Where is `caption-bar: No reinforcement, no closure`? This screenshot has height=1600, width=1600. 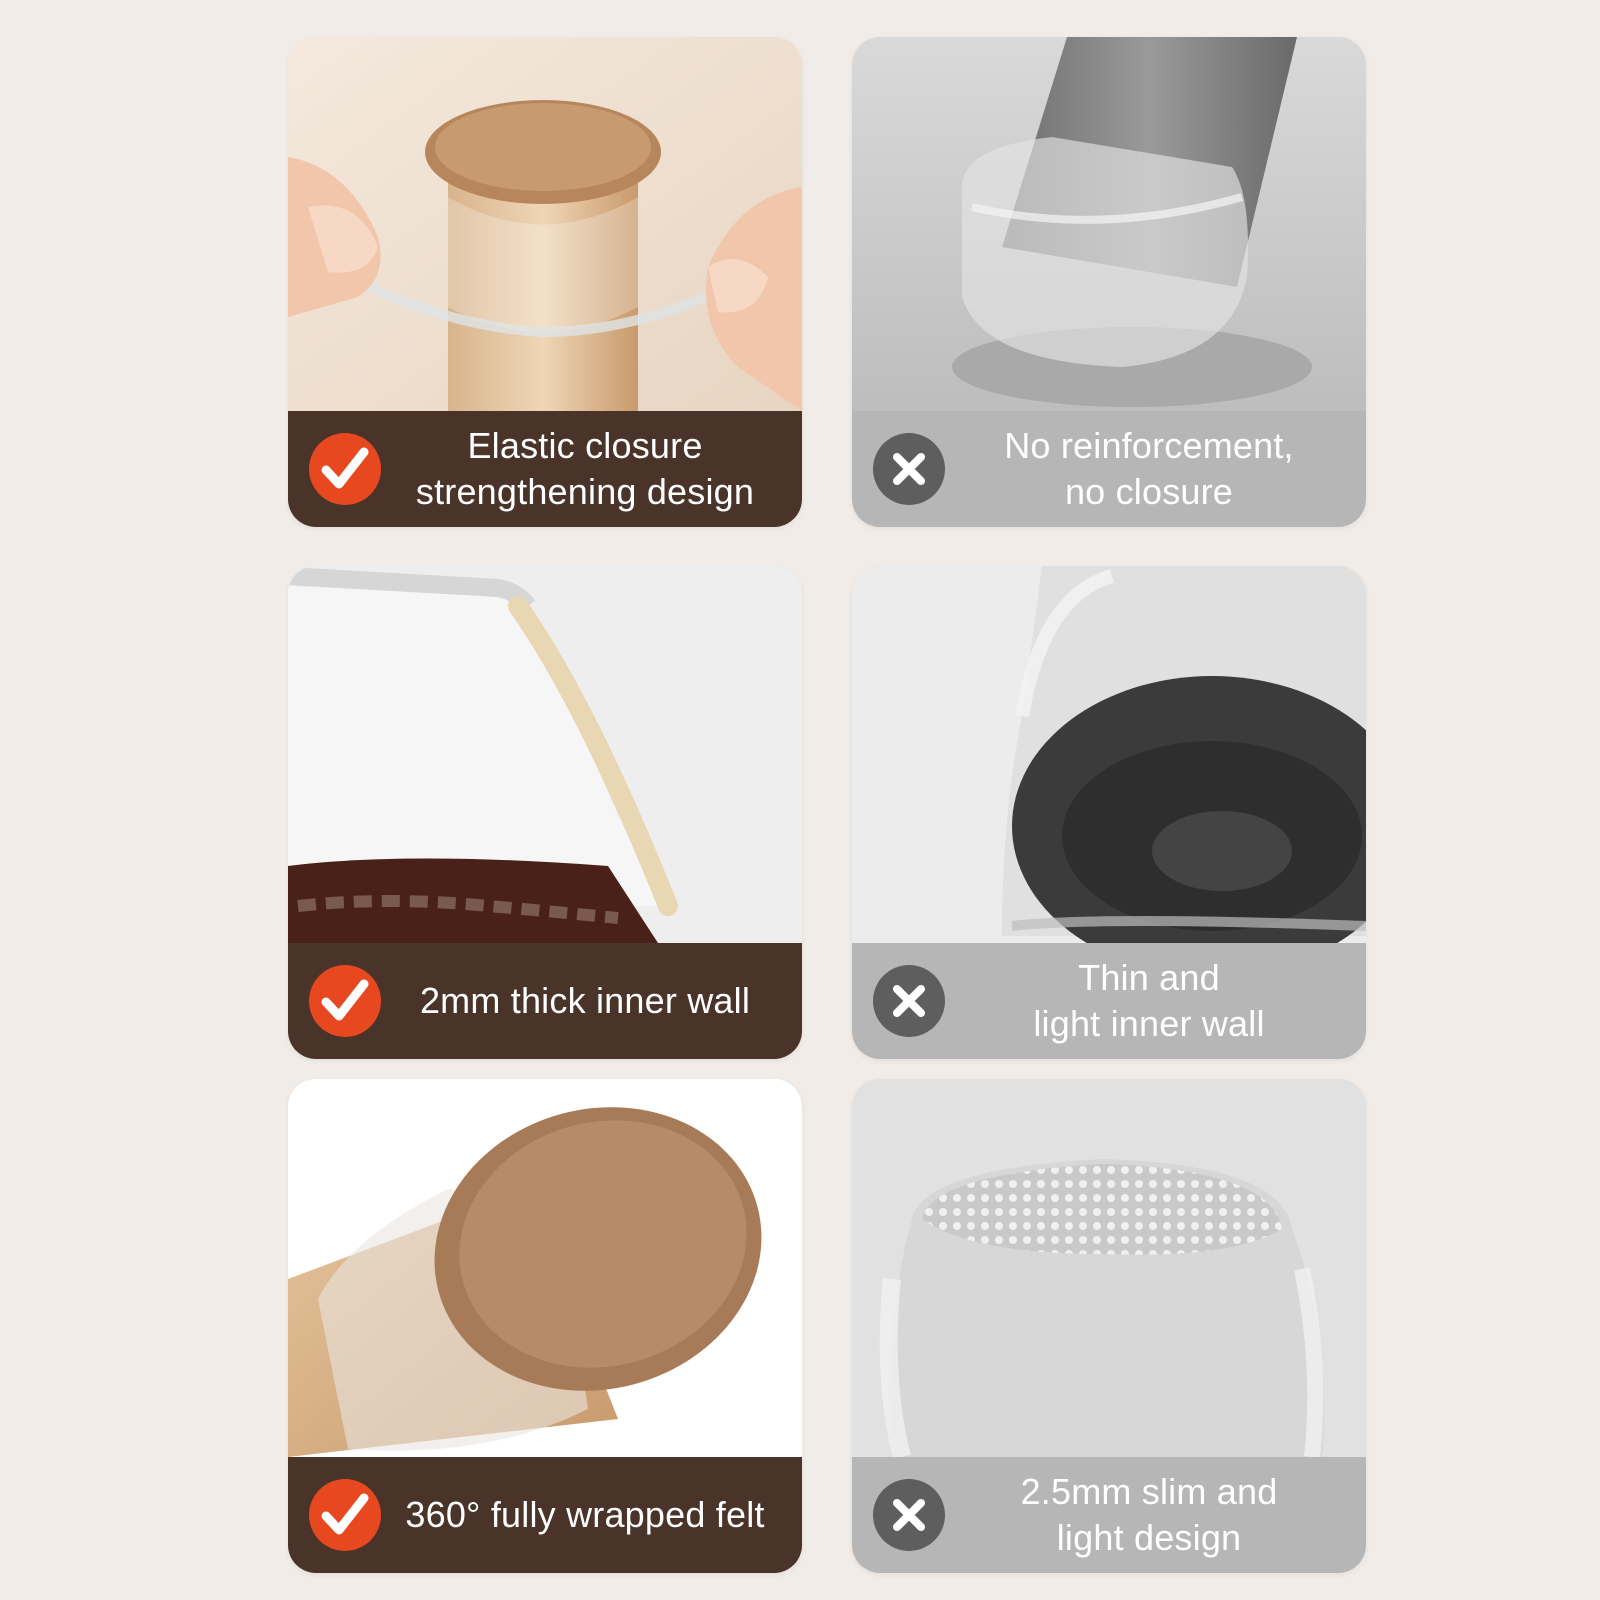
caption-bar: No reinforcement, no closure is located at coordinates (1109, 469).